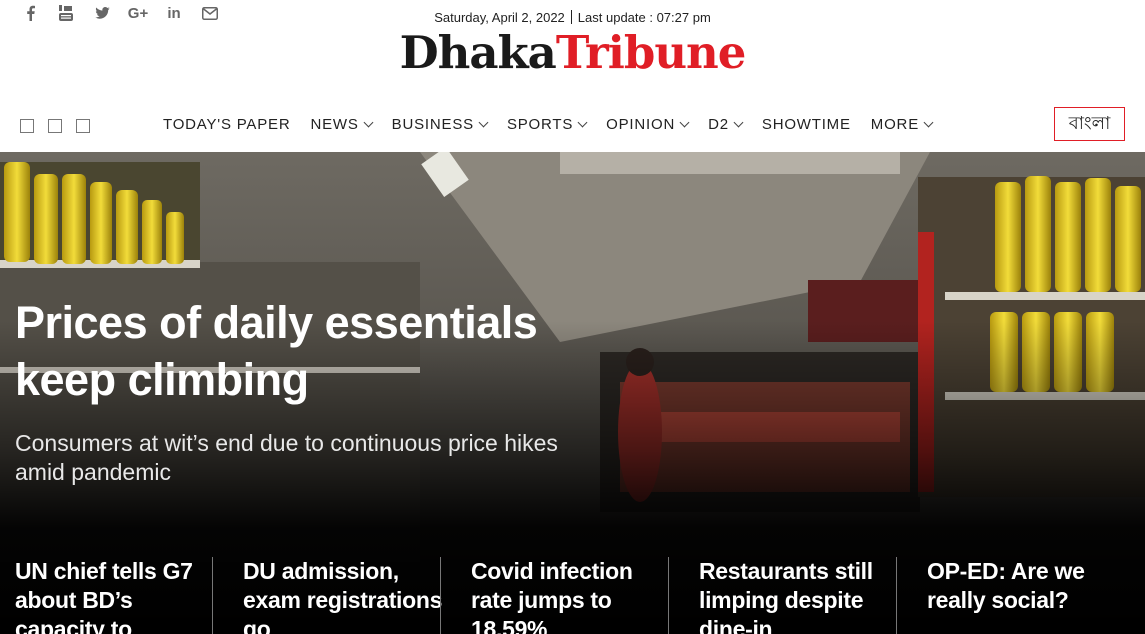 This screenshot has width=1145, height=634. I want to click on quick-icons, so click(55, 126).